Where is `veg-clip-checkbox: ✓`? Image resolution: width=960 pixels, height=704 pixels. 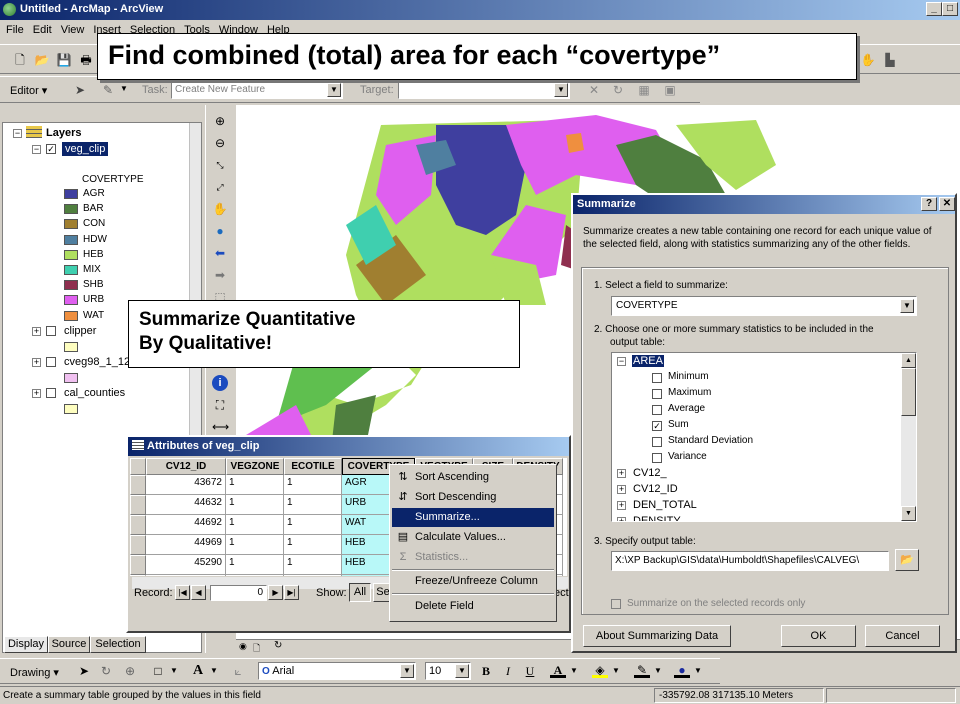 veg-clip-checkbox: ✓ is located at coordinates (51, 149).